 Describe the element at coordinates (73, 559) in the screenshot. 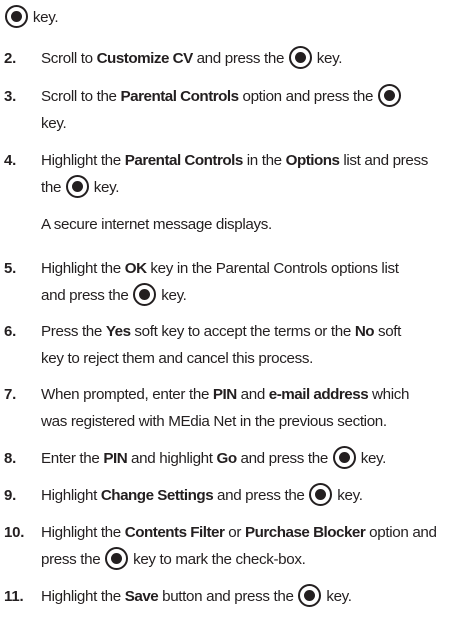

I see `step-text-run: press the` at that location.